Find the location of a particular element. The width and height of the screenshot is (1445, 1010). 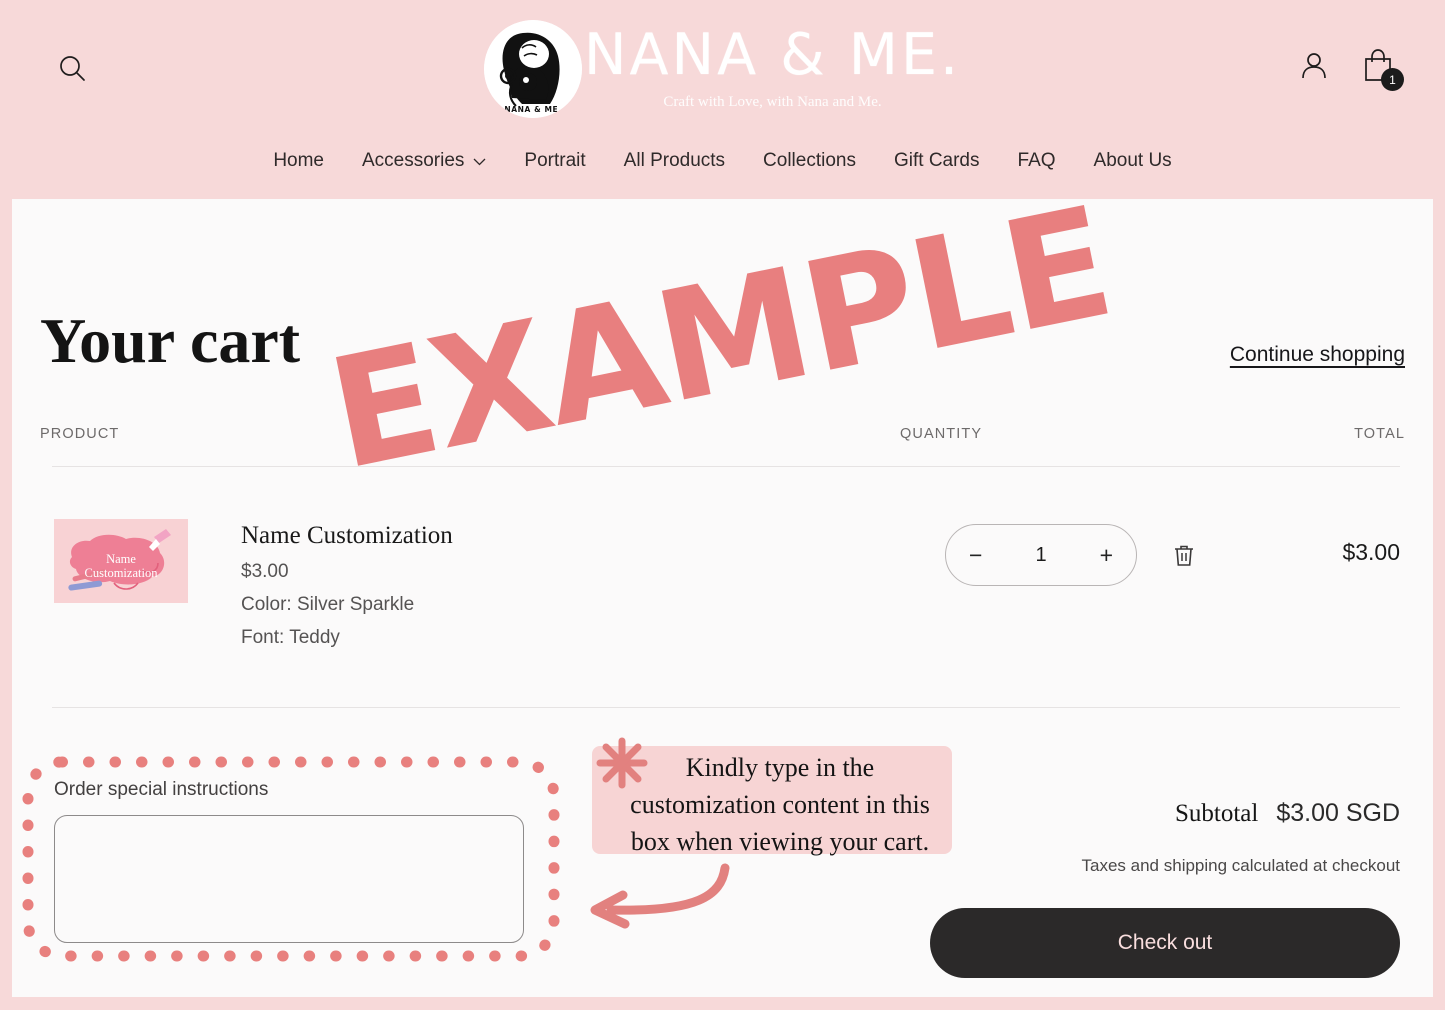

nav-label: Collections is located at coordinates (809, 160).